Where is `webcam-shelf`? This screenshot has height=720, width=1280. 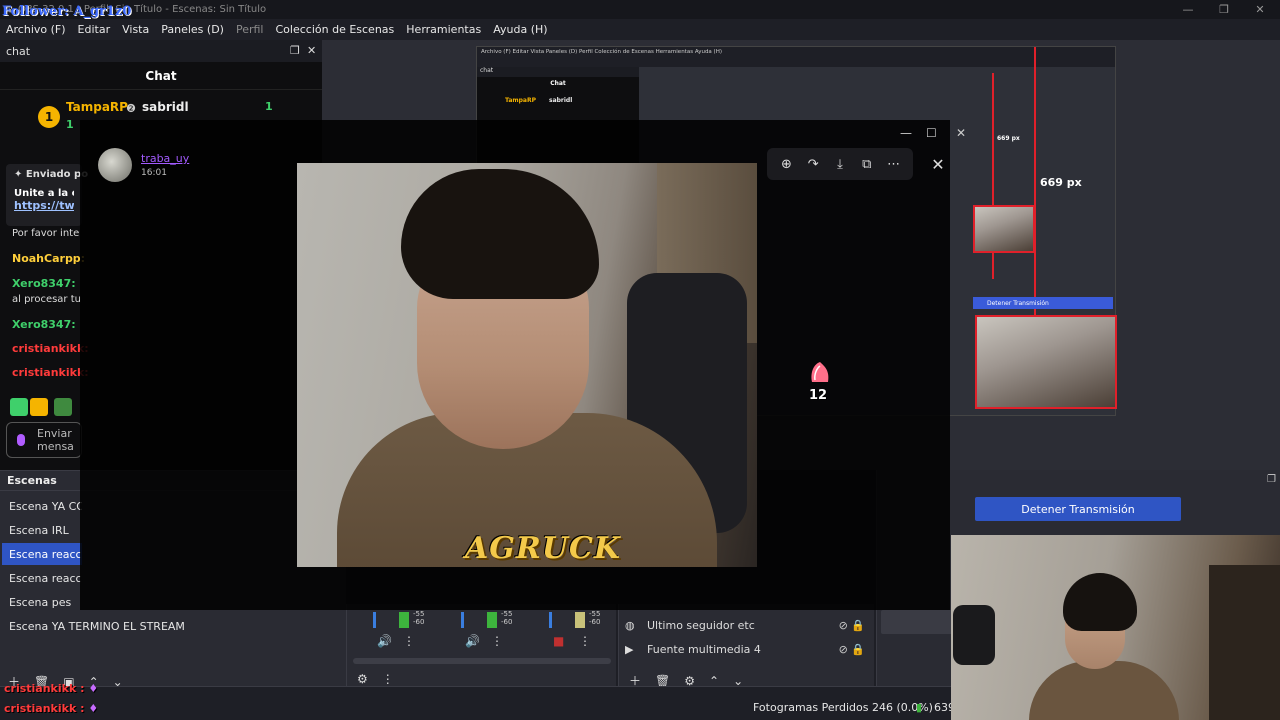 webcam-shelf is located at coordinates (1244, 642).